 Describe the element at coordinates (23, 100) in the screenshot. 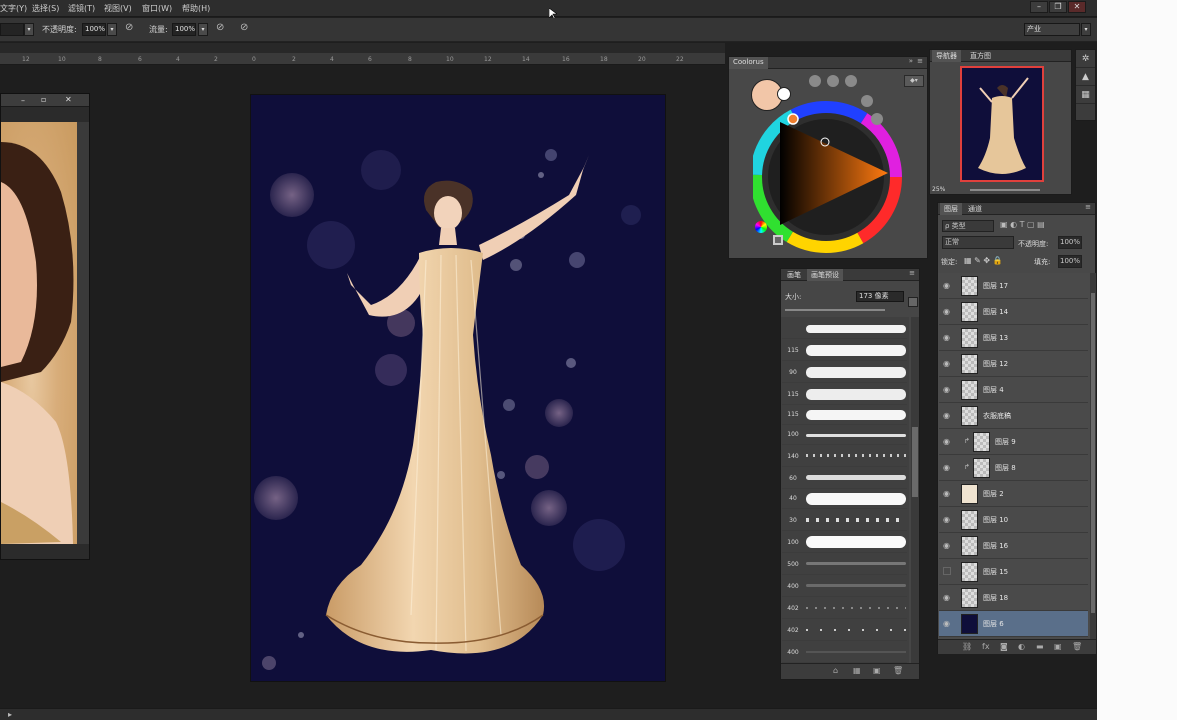

I see `reference-minimize-icon: –` at that location.